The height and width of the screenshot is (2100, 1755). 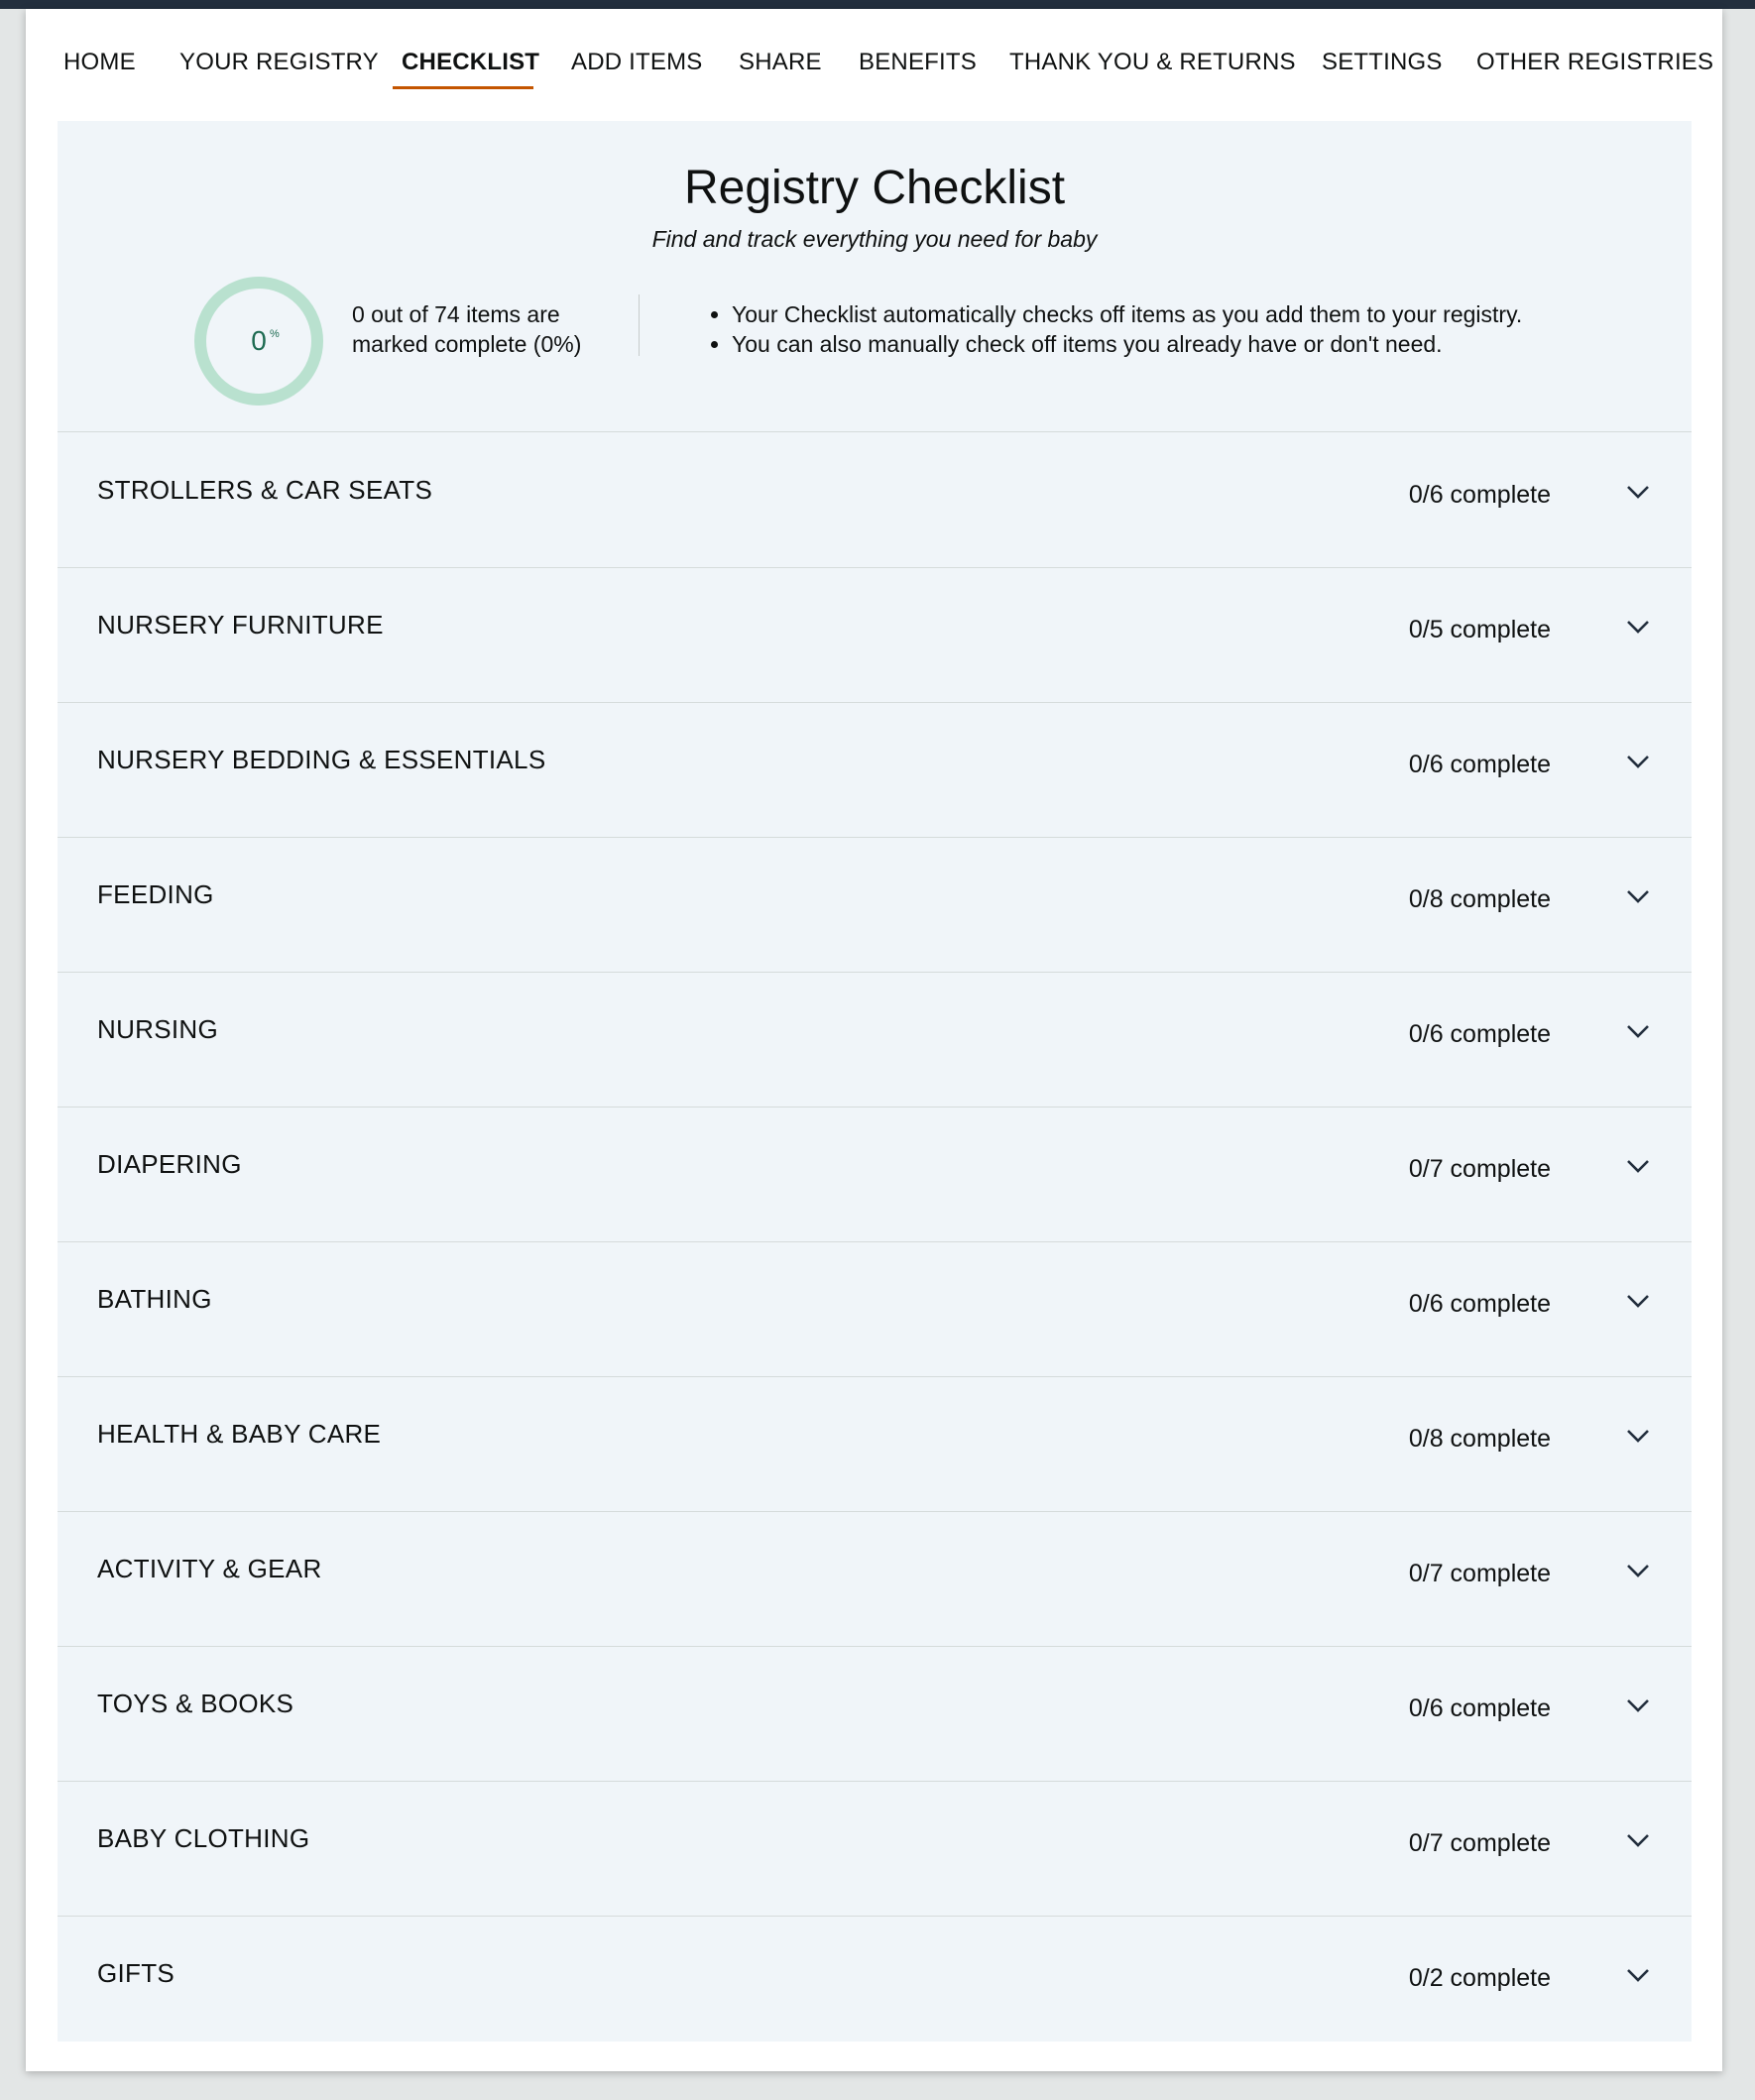 I want to click on category-row-toys-books: TOYS & BOOKS 0/6 complete, so click(x=875, y=1714).